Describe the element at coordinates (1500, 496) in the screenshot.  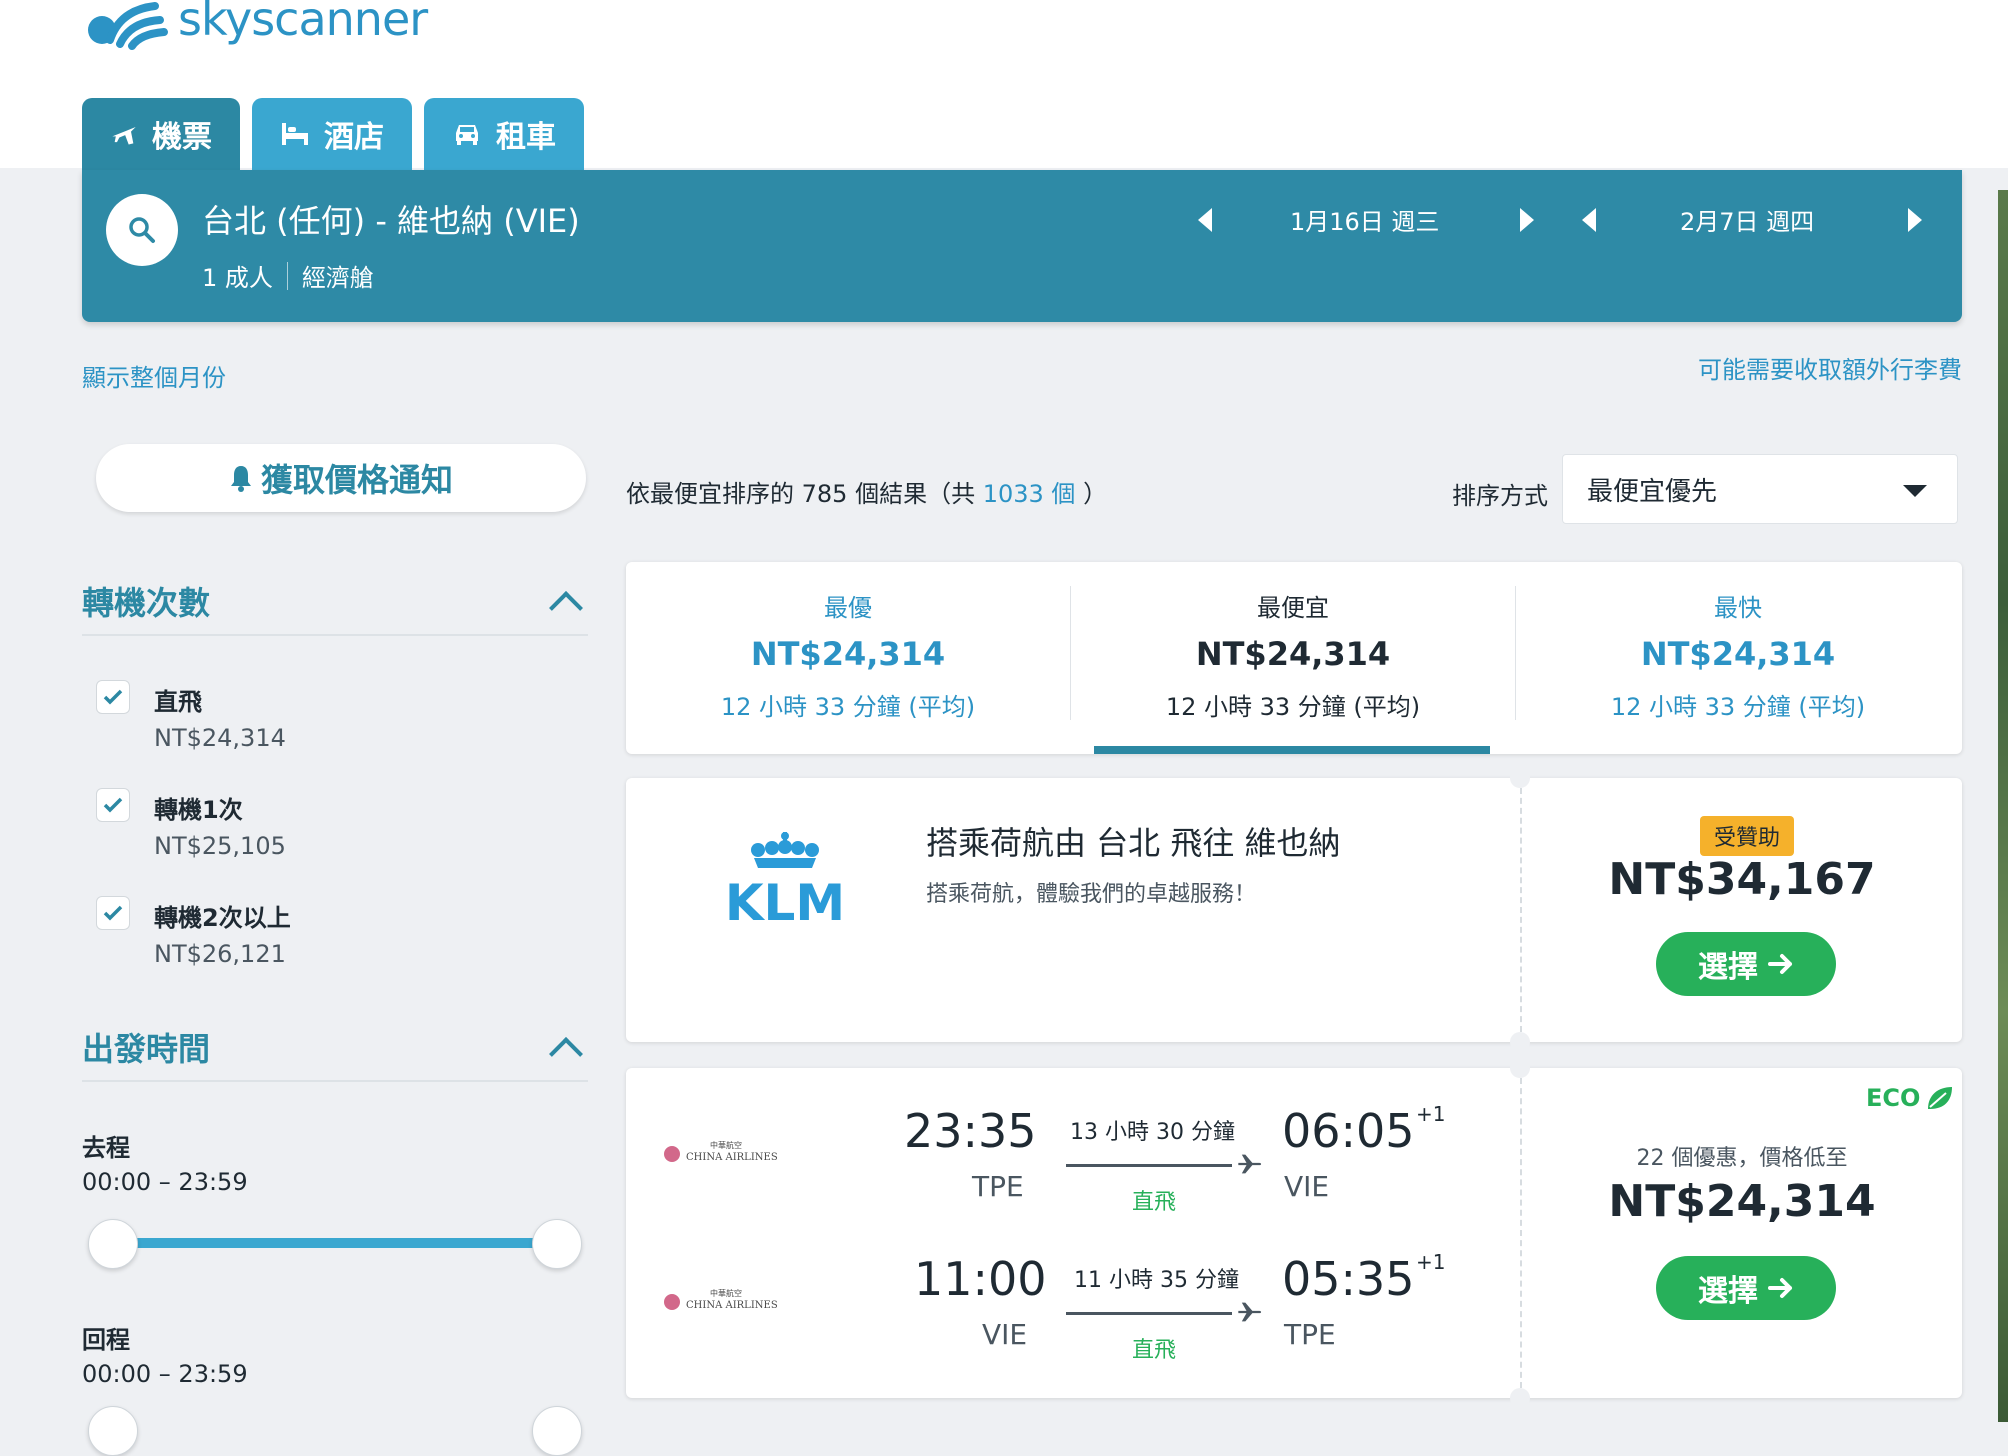
I see `sort-label: 排序方式` at that location.